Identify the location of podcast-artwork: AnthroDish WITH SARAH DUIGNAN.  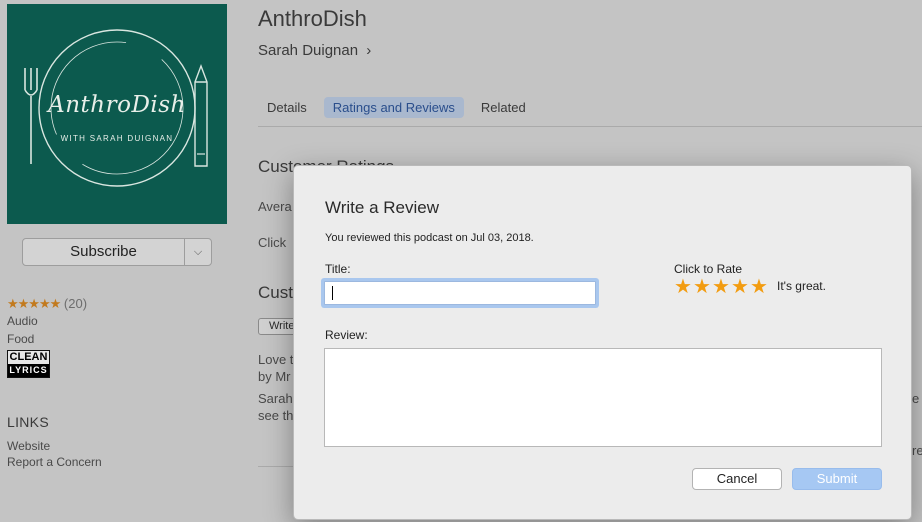
(117, 114).